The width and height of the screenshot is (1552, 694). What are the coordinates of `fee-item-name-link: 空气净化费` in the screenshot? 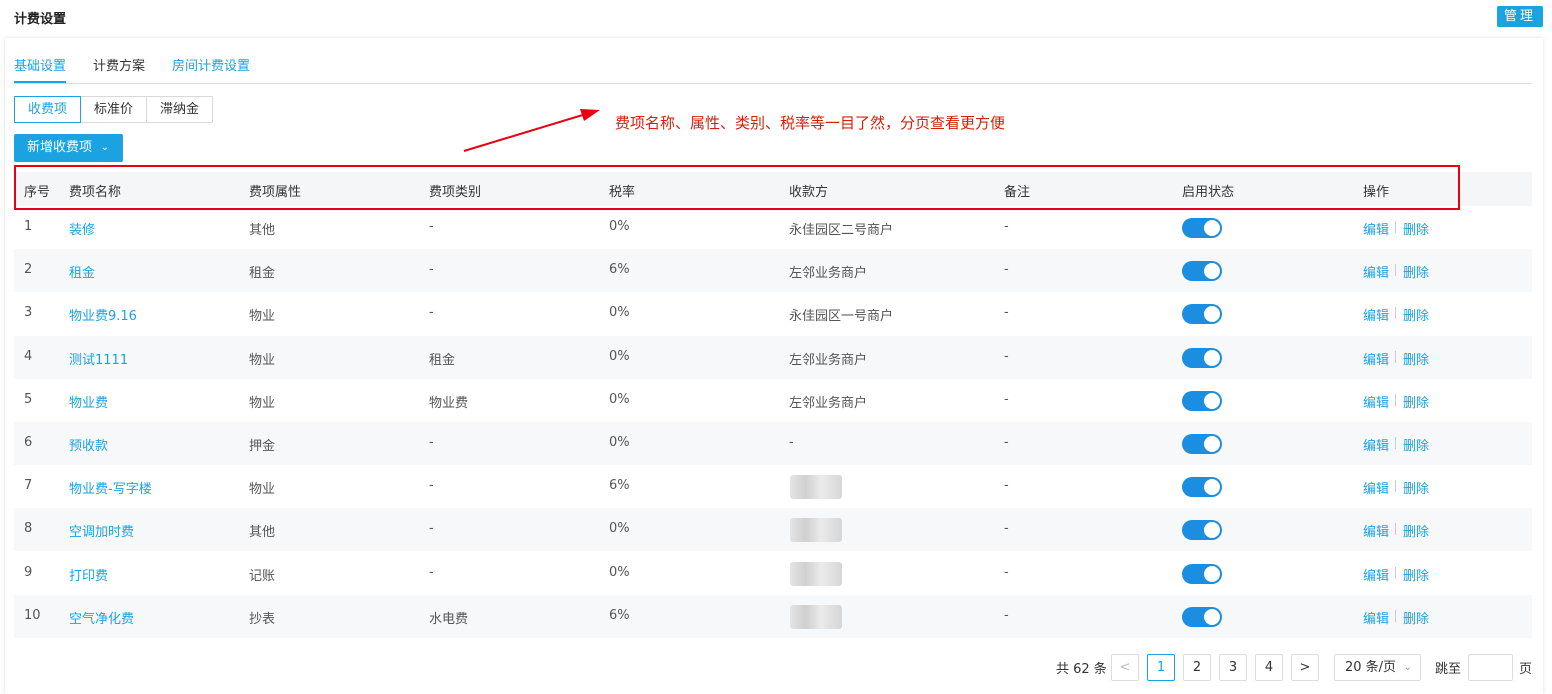 It's located at (101, 617).